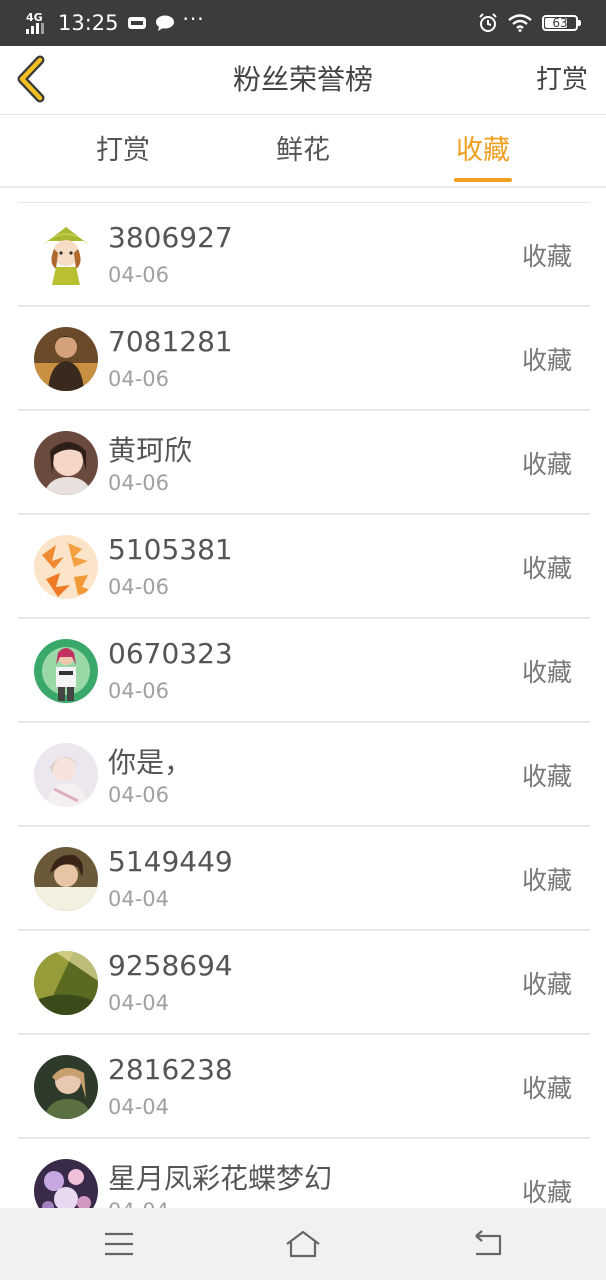  I want to click on battery-level: 63, so click(560, 23).